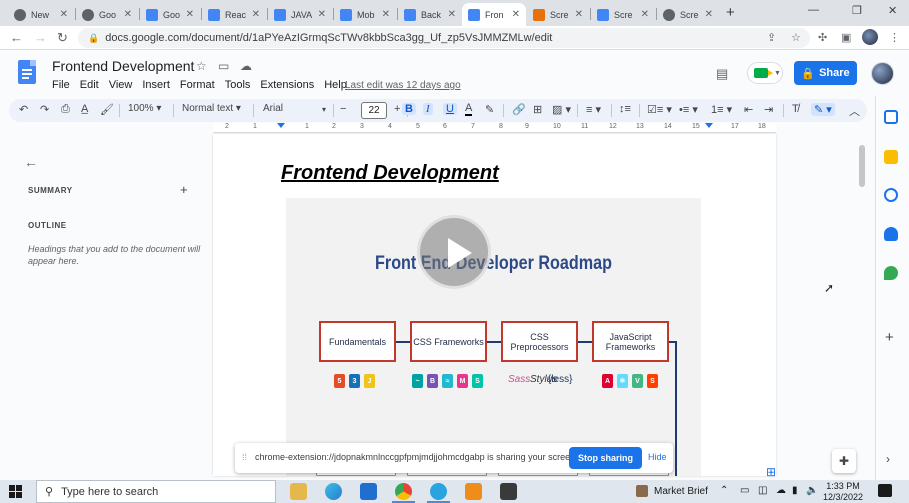 The height and width of the screenshot is (503, 909). I want to click on increase-font-size-icon: +, so click(397, 109).